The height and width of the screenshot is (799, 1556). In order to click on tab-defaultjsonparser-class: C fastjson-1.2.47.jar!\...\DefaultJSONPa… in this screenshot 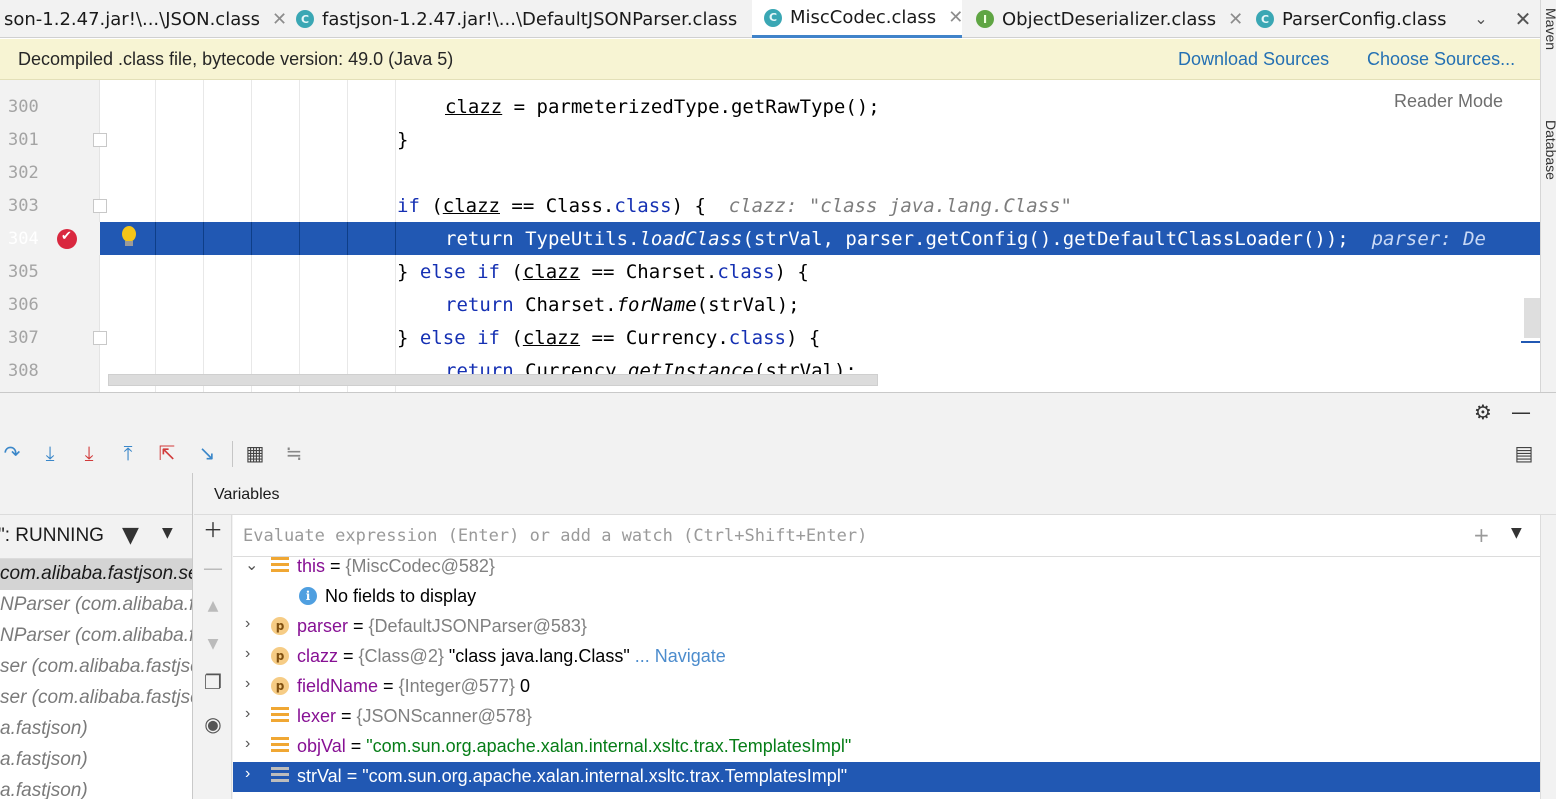, I will do `click(522, 19)`.